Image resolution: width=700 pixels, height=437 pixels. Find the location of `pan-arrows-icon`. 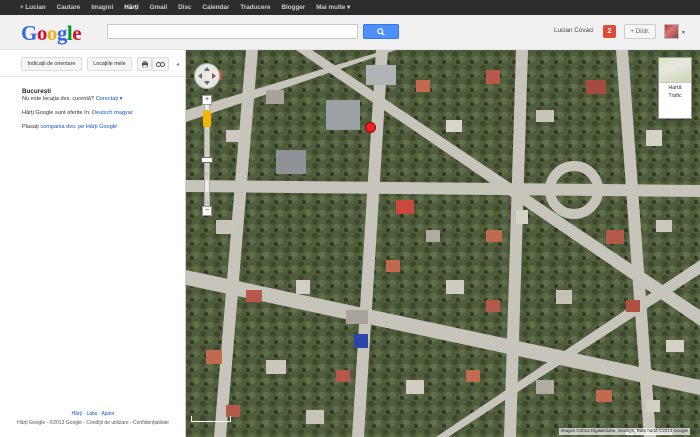

pan-arrows-icon is located at coordinates (207, 76).